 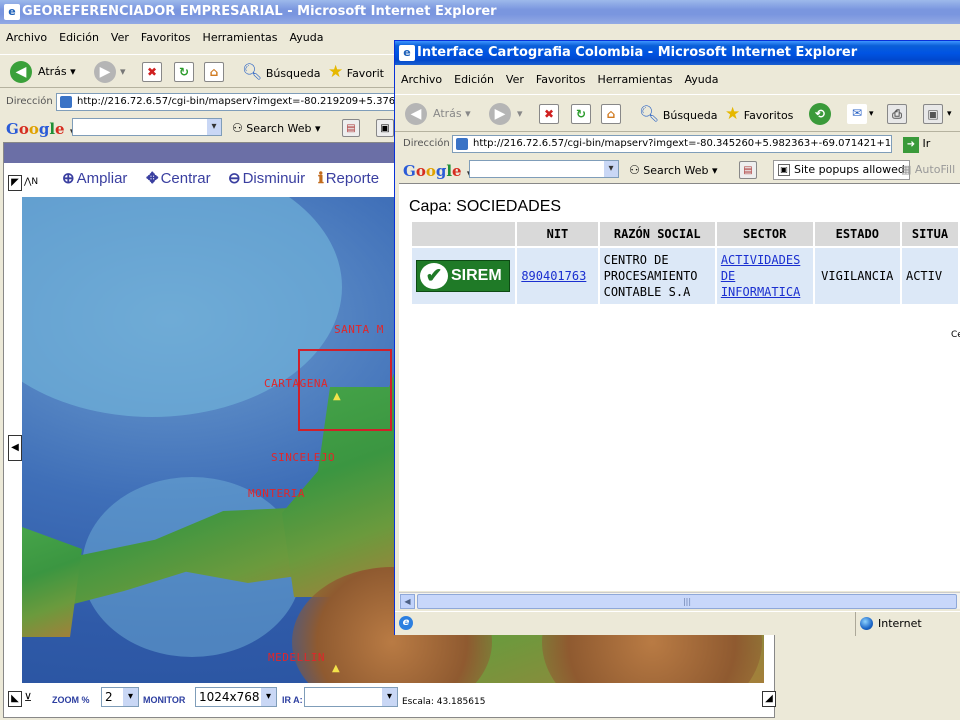 I want to click on popup-stop-icon: ✖, so click(x=549, y=114).